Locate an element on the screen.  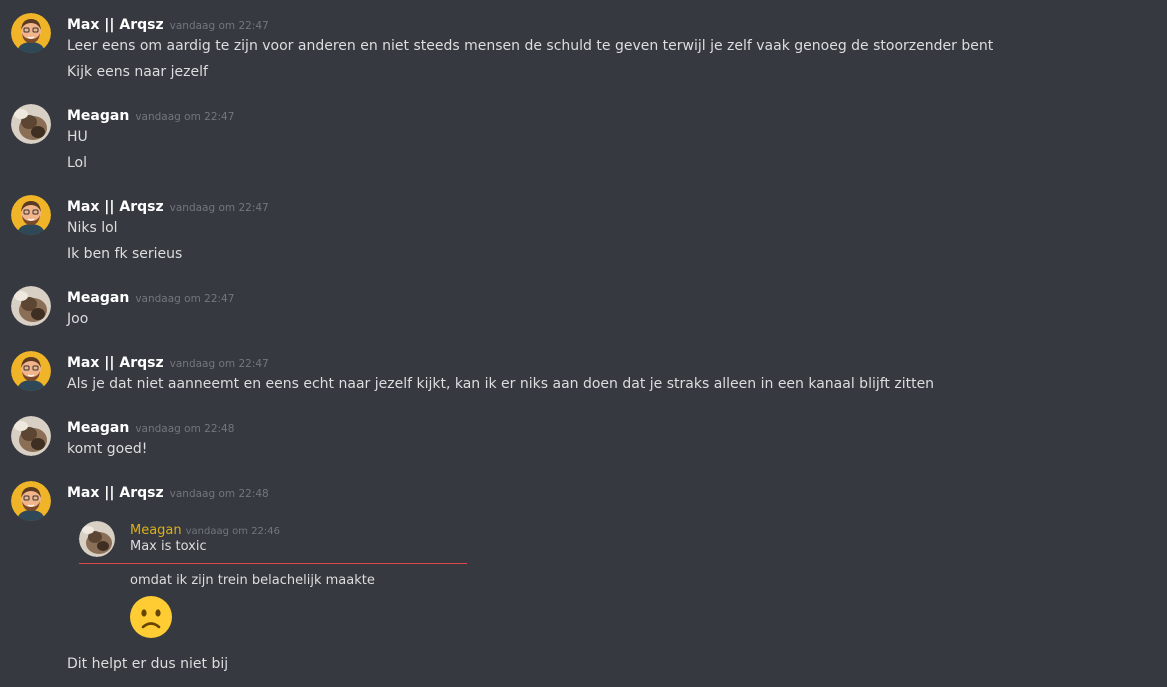
quote-text: Max is toxic is located at coordinates (168, 546).